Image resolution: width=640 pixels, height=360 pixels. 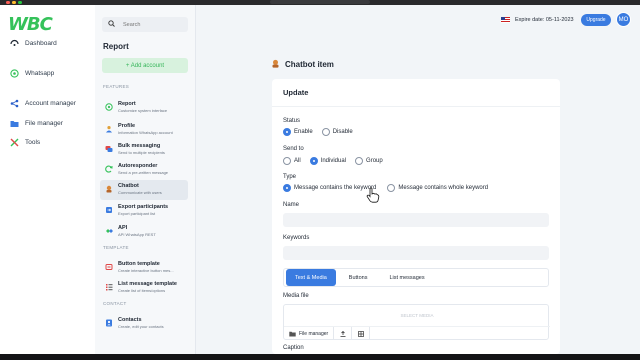 I want to click on address-bar, so click(x=320, y=2).